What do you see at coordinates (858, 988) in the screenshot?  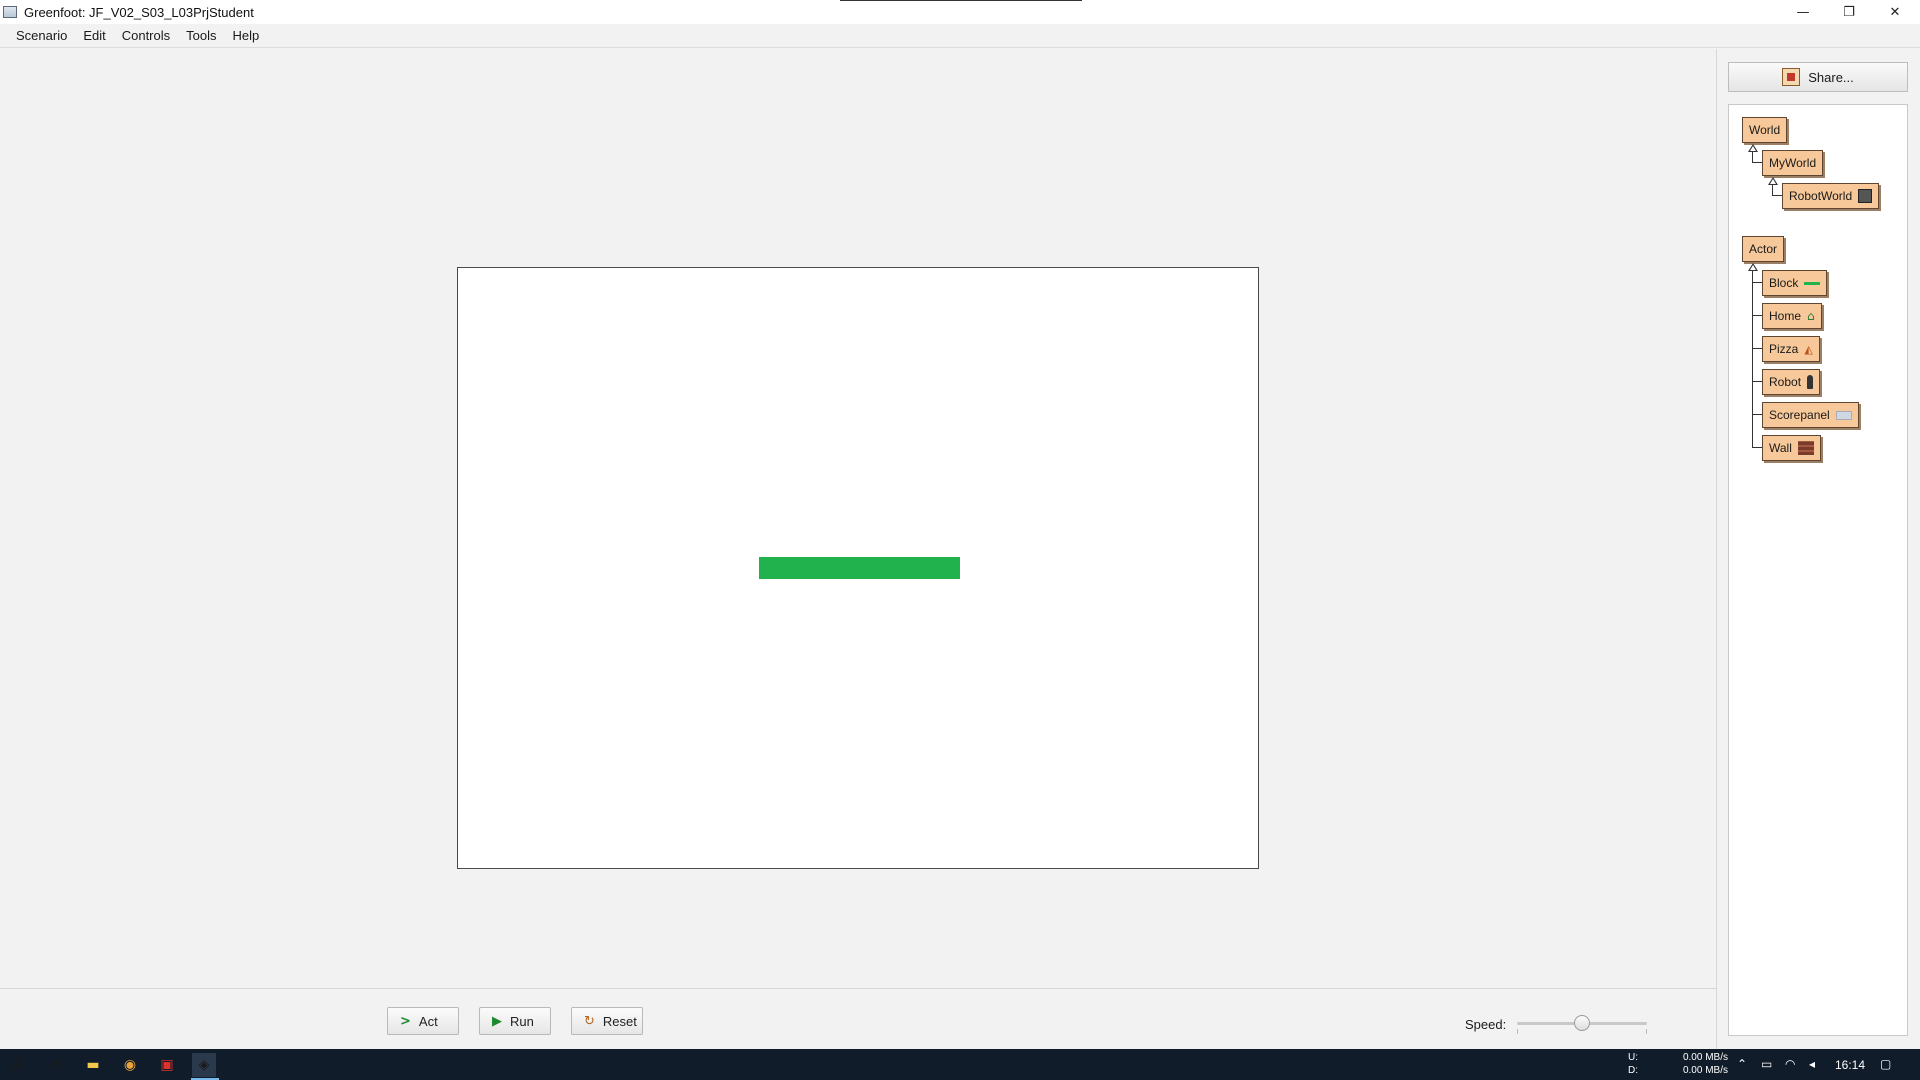 I see `controls-divider` at bounding box center [858, 988].